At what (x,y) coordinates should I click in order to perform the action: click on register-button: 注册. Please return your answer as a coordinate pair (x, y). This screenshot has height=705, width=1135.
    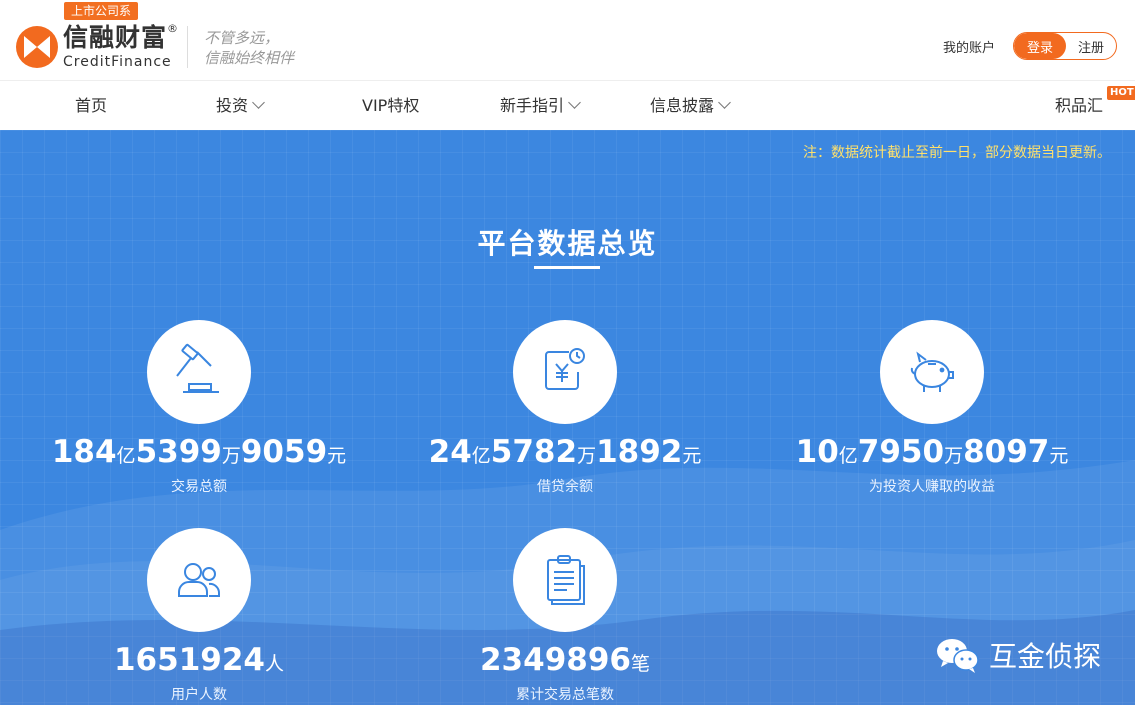
    Looking at the image, I should click on (1091, 46).